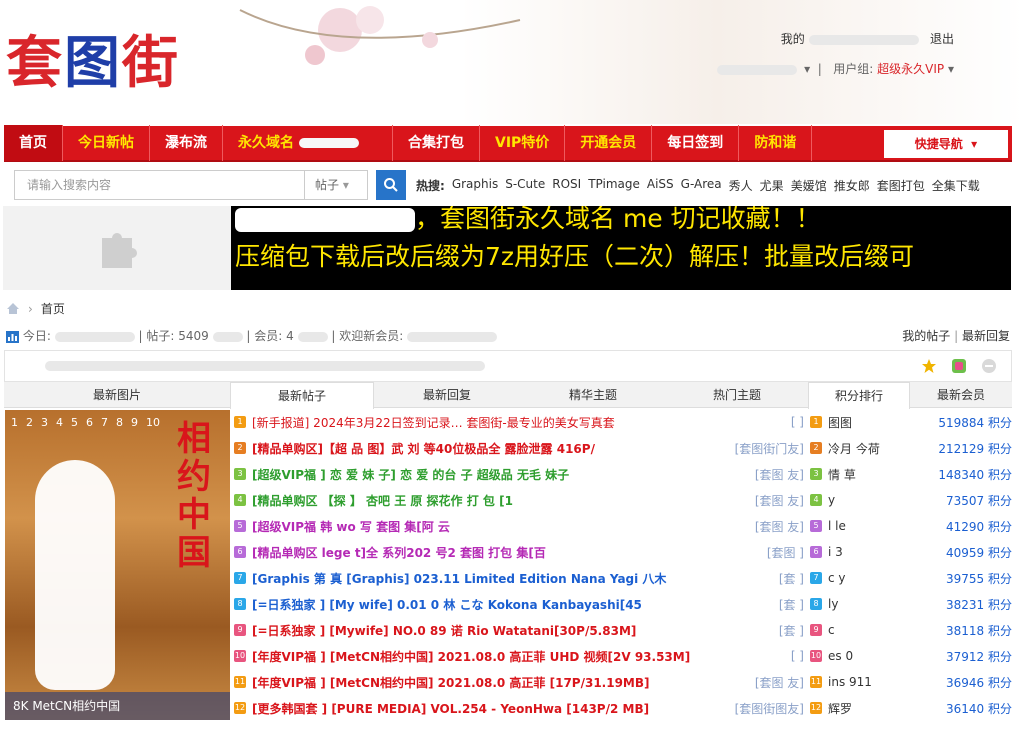 This screenshot has height=751, width=1024. Describe the element at coordinates (946, 144) in the screenshot. I see `quick-nav-button: 快捷导航 ▾` at that location.